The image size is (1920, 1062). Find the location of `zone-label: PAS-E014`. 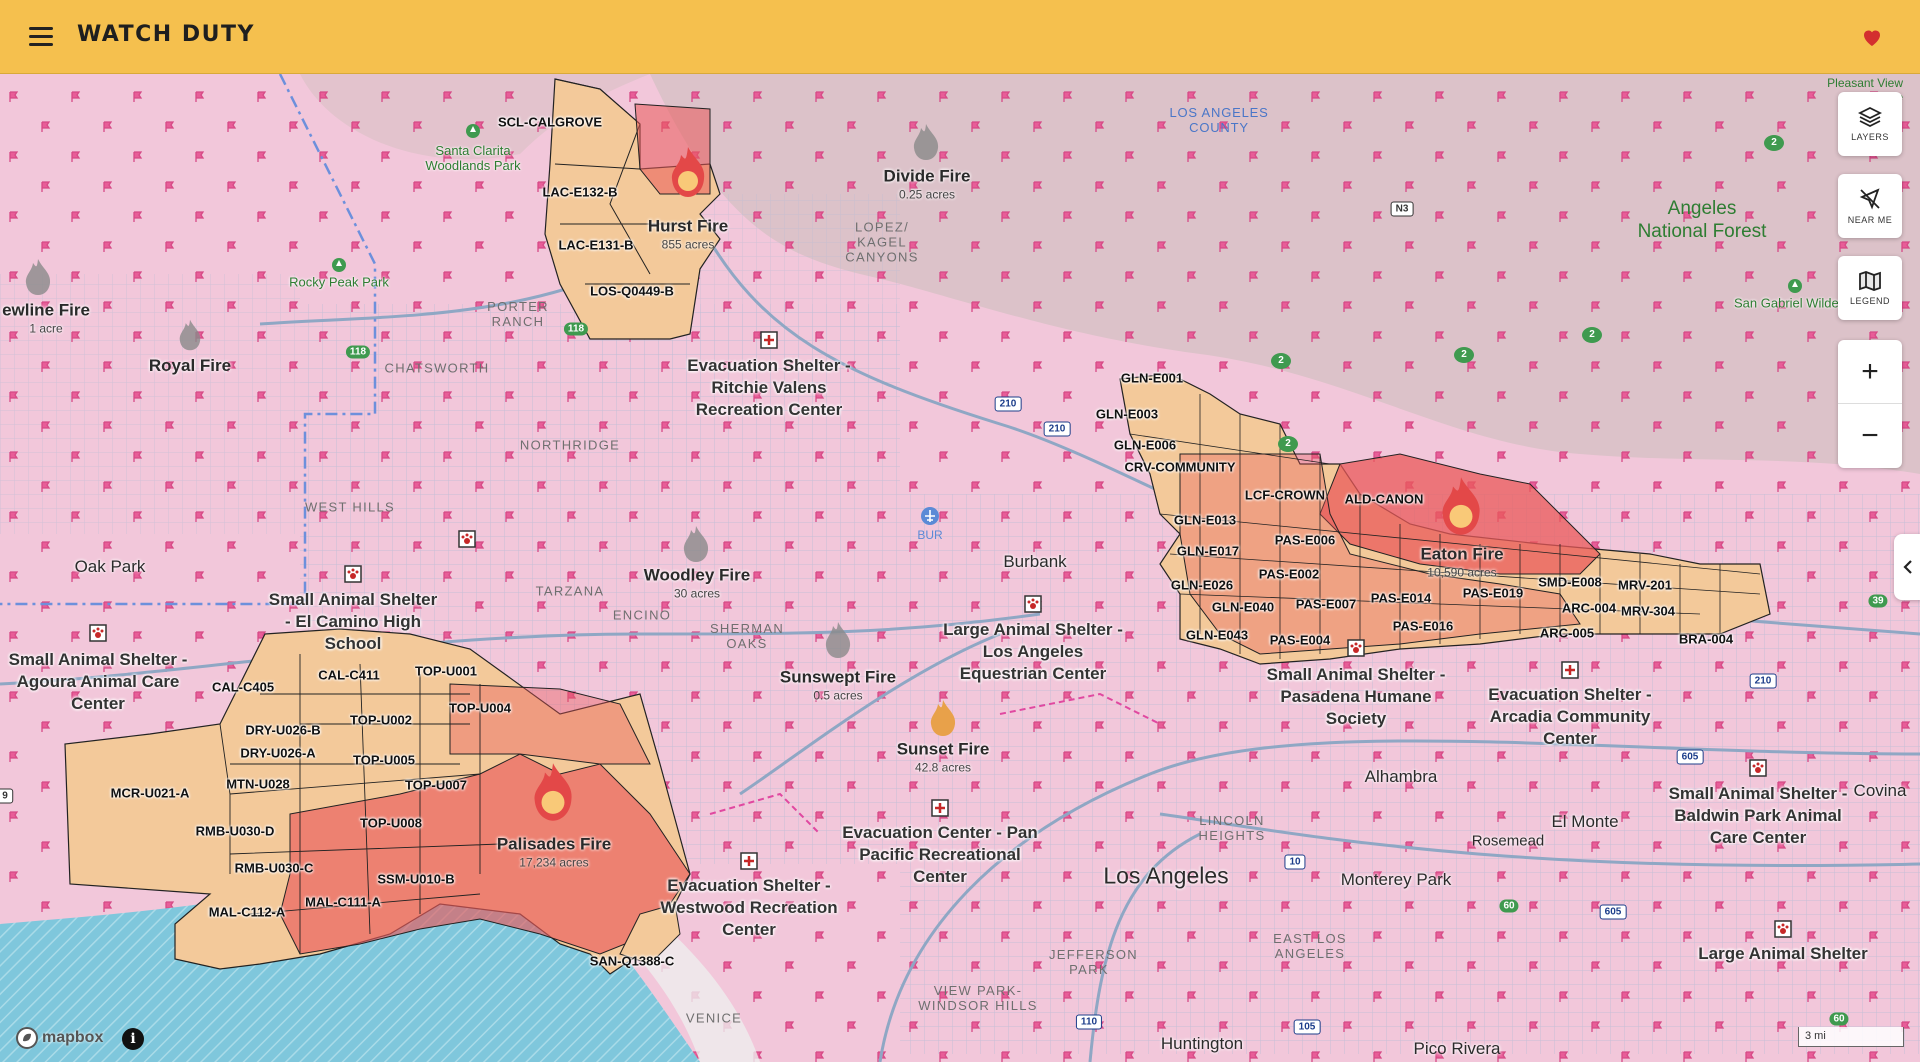

zone-label: PAS-E014 is located at coordinates (1401, 598).